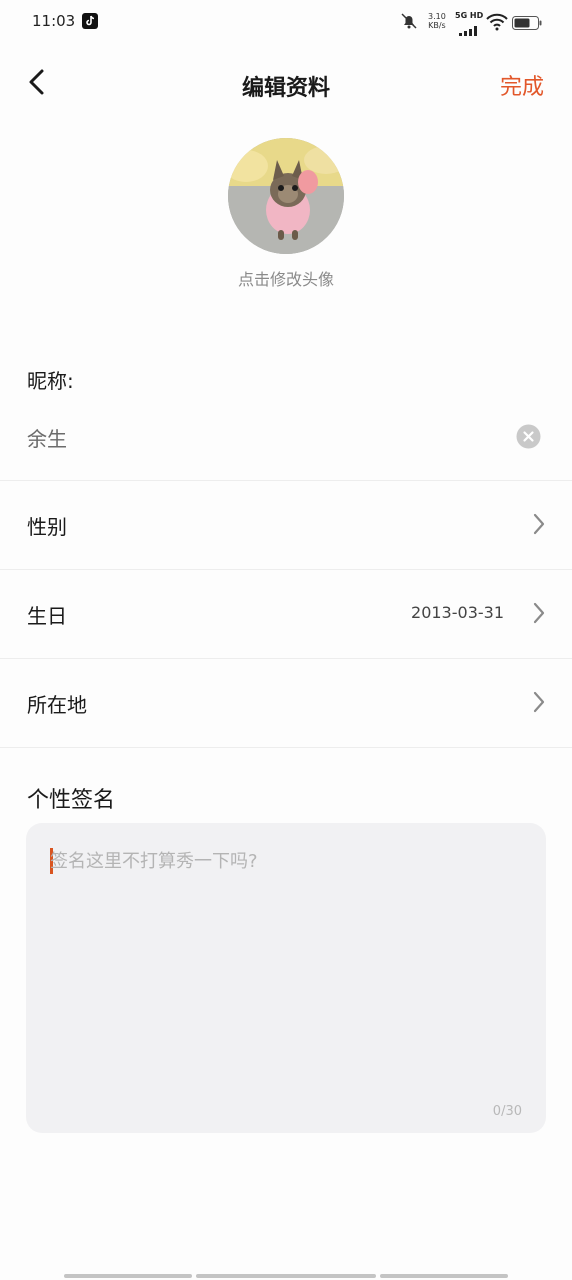 This screenshot has width=572, height=1280. Describe the element at coordinates (286, 703) in the screenshot. I see `location-row: 所在地` at that location.